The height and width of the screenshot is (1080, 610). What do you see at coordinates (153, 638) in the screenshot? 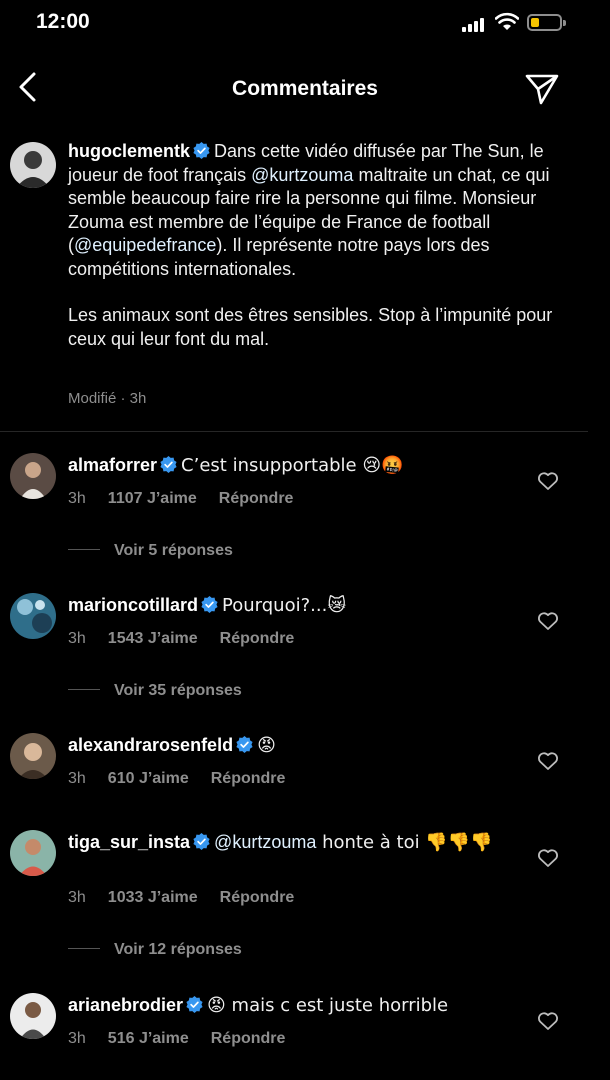
I see `like-count: 1543 J’aime` at bounding box center [153, 638].